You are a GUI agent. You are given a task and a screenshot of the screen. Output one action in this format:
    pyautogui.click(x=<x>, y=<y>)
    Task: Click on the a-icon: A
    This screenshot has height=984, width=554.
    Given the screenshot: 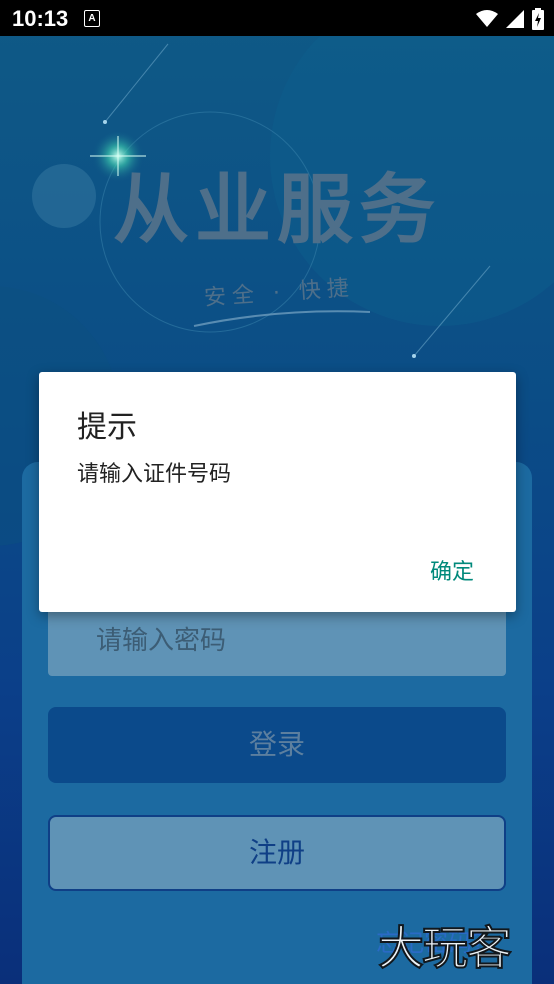 What is the action you would take?
    pyautogui.click(x=92, y=18)
    